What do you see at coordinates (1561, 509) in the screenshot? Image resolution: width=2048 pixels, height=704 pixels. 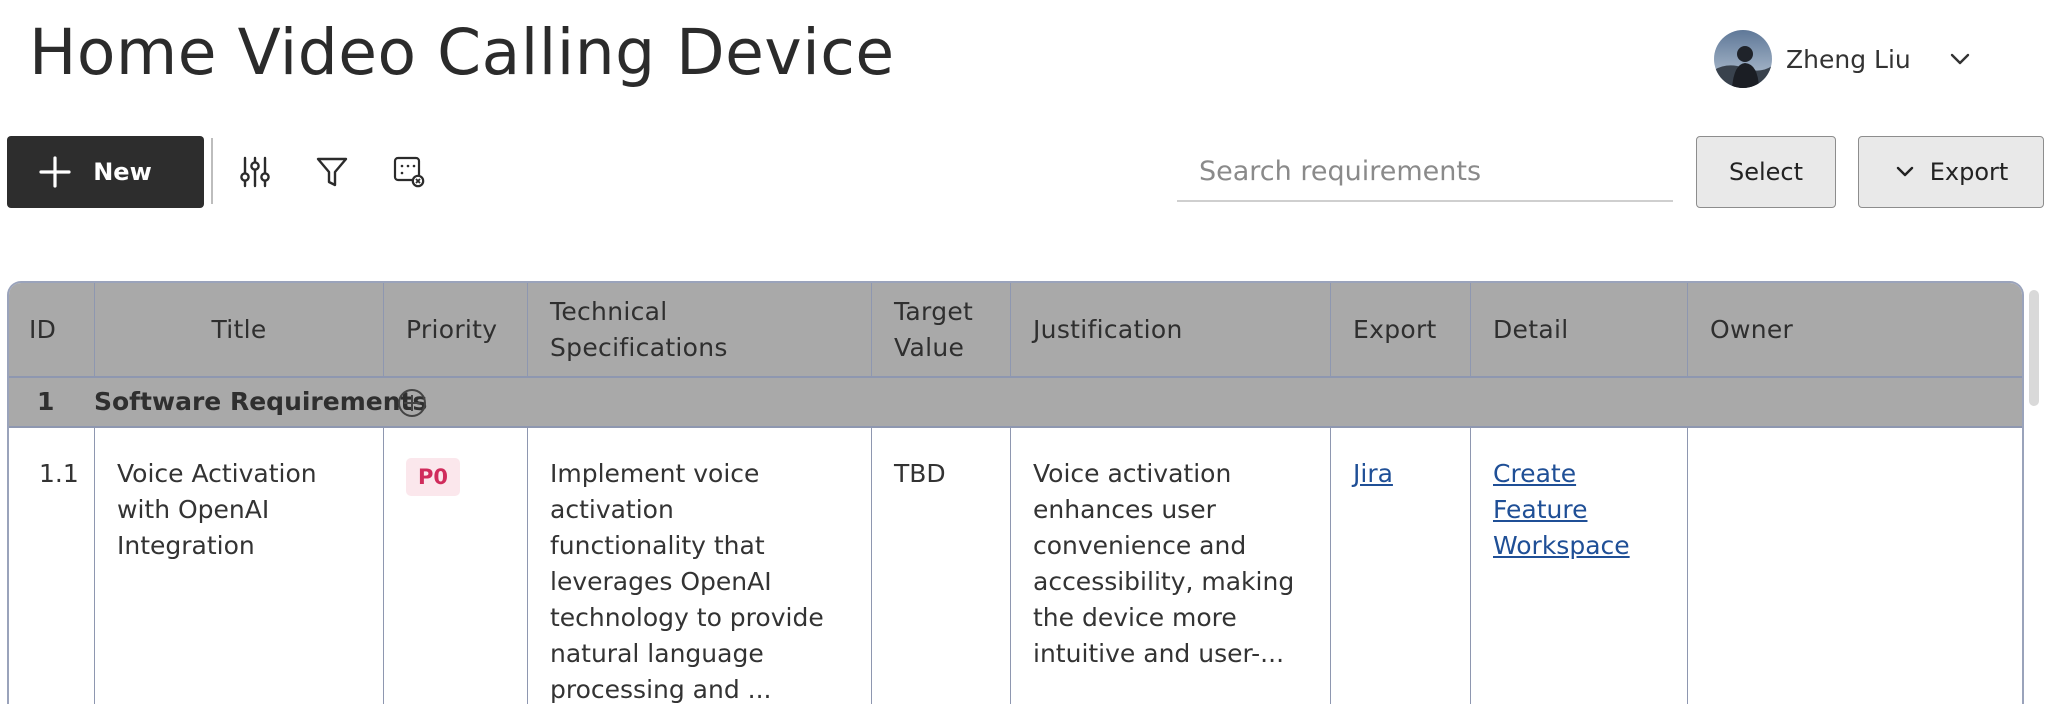 I see `create-feature-workspace-link: Create Feature Workspace` at bounding box center [1561, 509].